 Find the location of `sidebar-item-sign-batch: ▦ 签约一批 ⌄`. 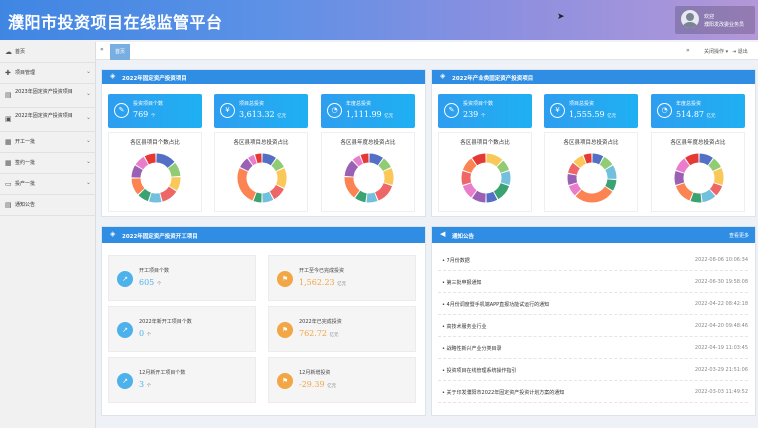

sidebar-item-sign-batch: ▦ 签约一批 ⌄ is located at coordinates (48, 163).